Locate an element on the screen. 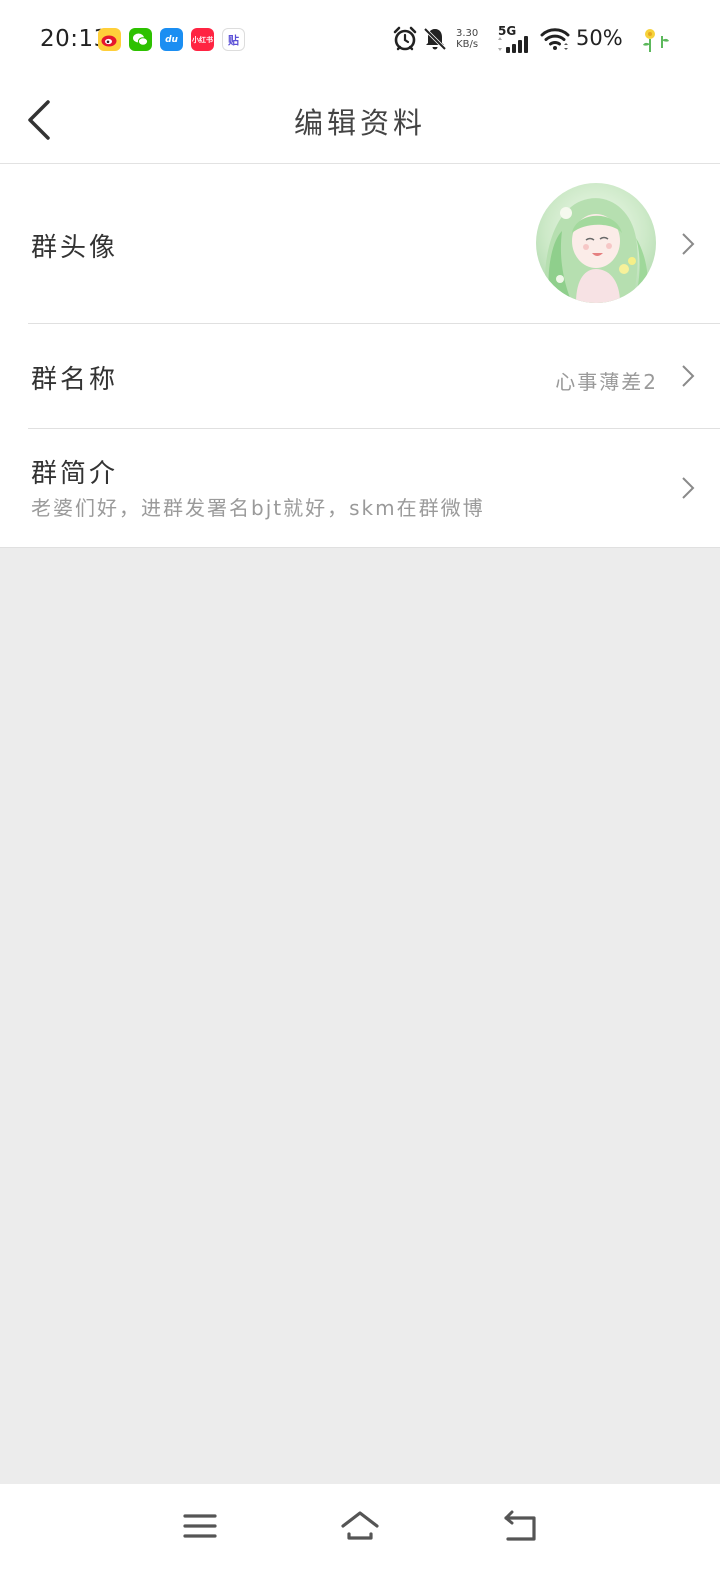 The width and height of the screenshot is (720, 1570). menu-icon is located at coordinates (200, 1526).